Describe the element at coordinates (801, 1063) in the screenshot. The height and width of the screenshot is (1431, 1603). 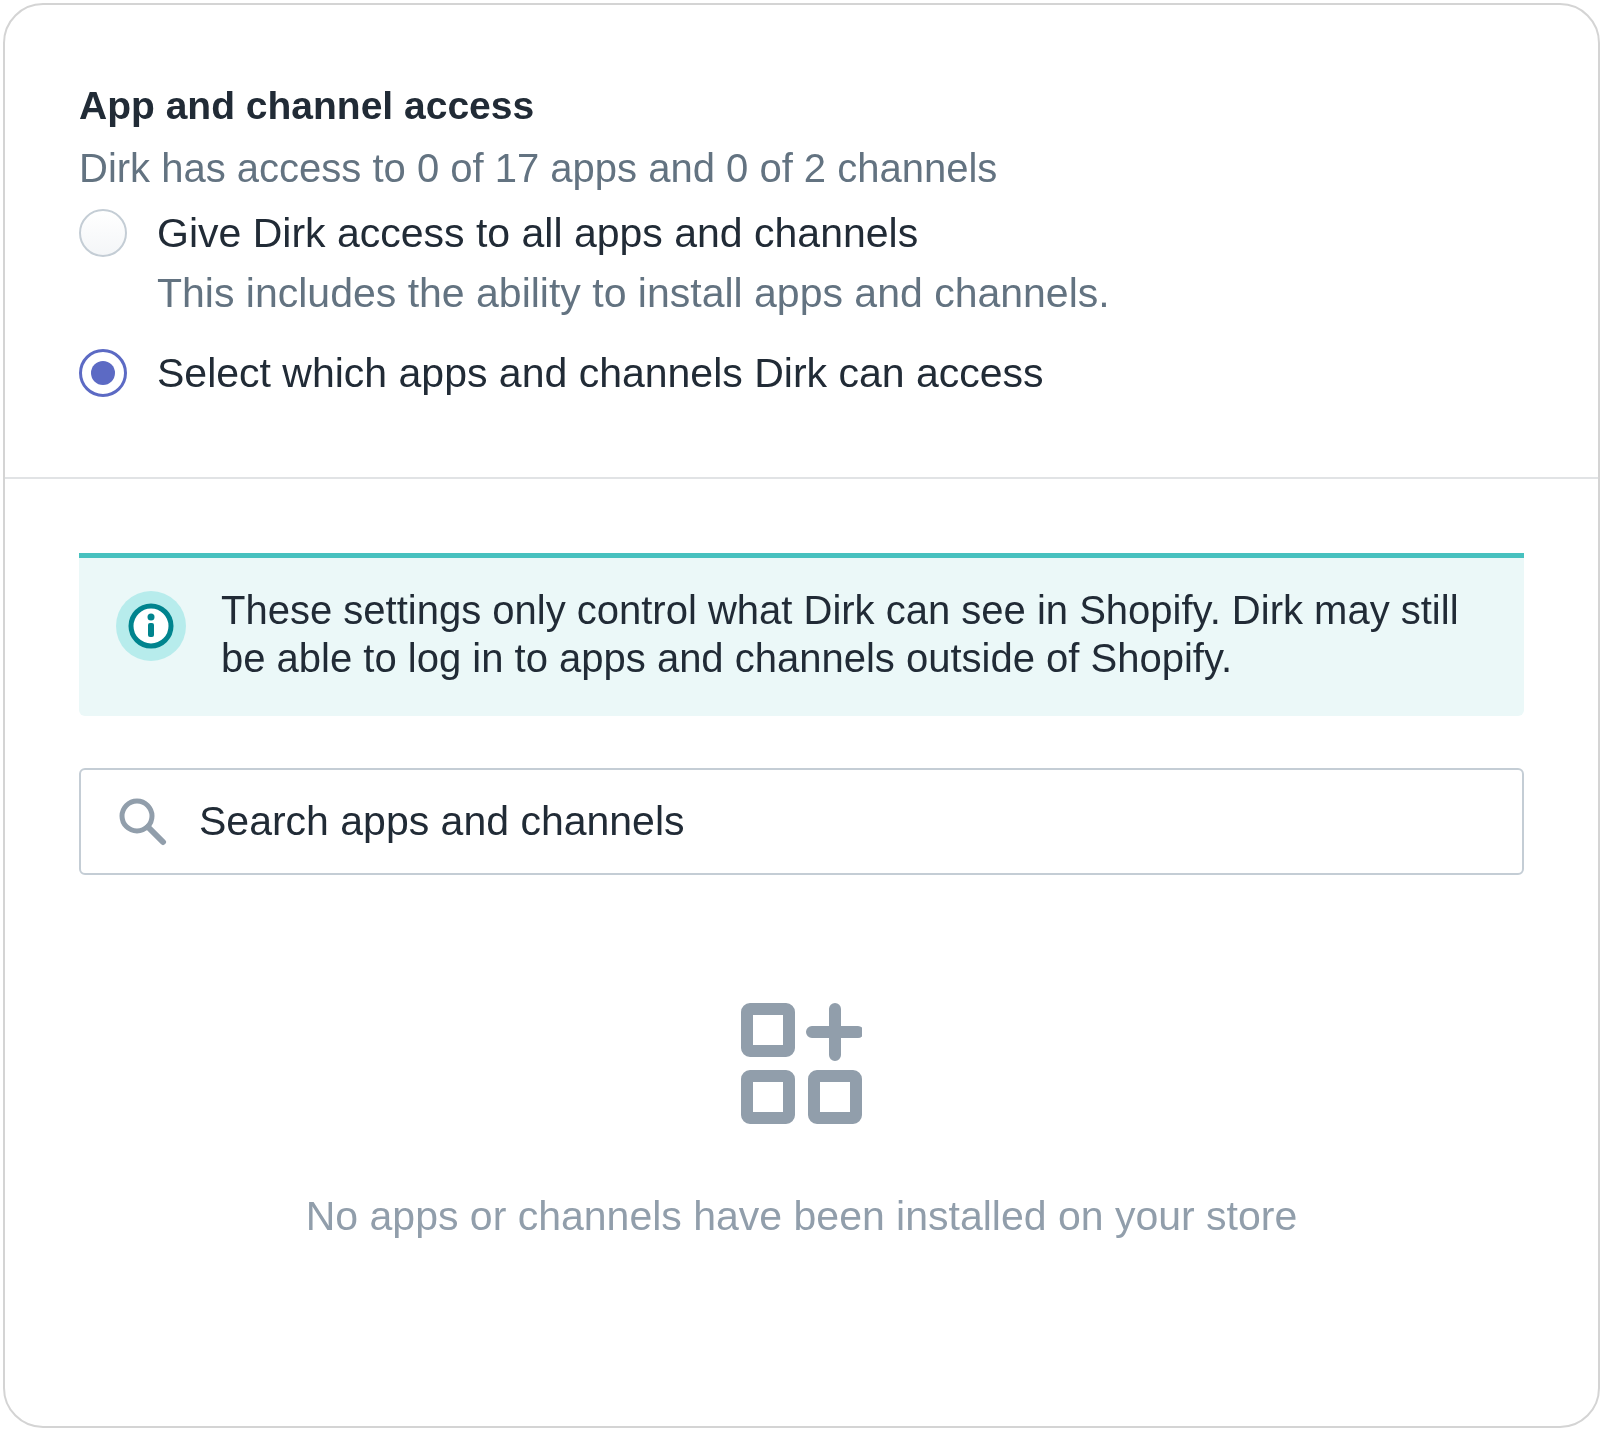
I see `apps-add-icon` at that location.